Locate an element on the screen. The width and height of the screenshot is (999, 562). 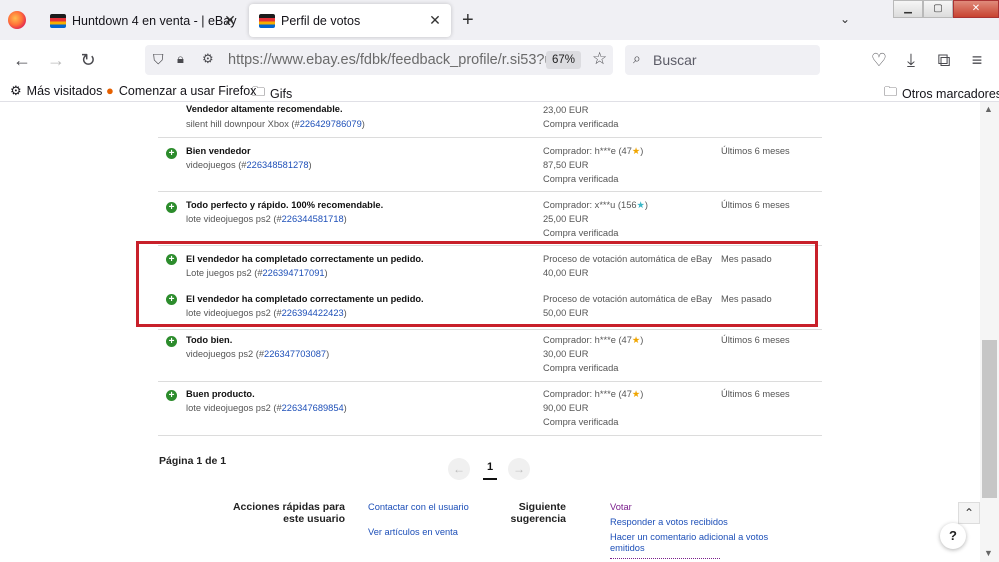
feedback-item: lote videojuegos ps2 (#226347689854) is located at coordinates (266, 408).